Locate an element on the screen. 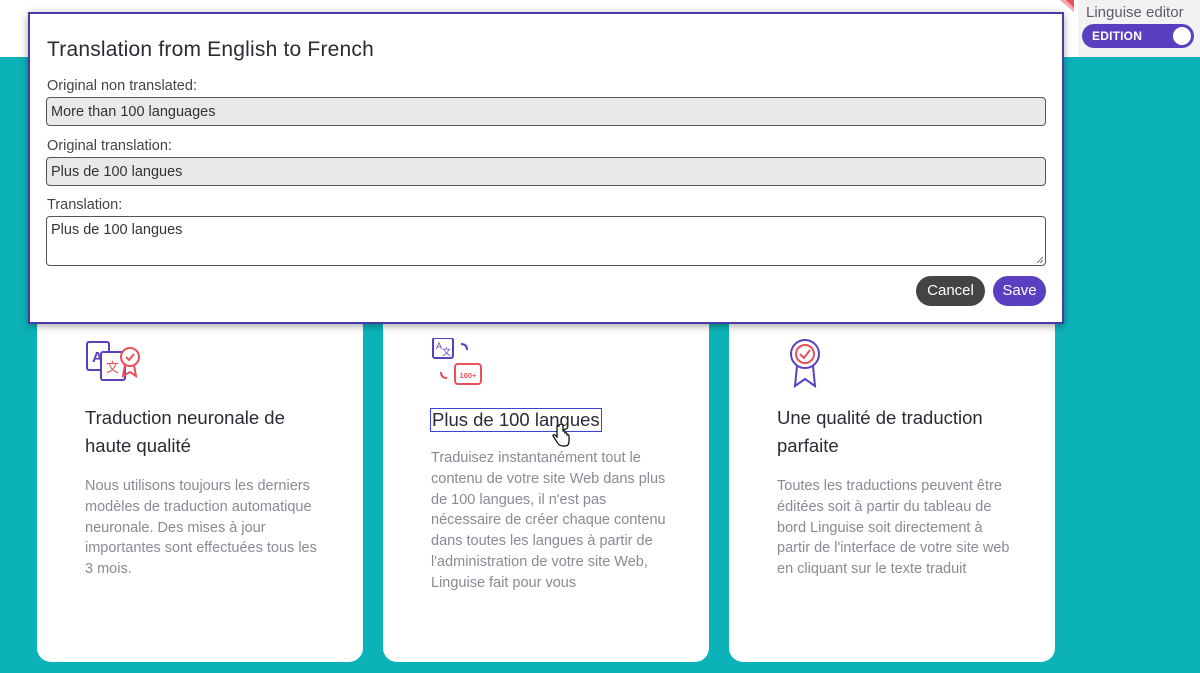 The width and height of the screenshot is (1200, 673). toggle-knob is located at coordinates (1182, 36).